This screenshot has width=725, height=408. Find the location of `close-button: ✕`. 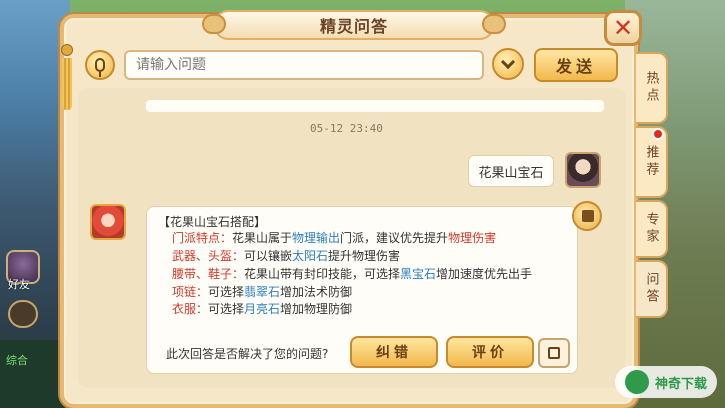

close-button: ✕ is located at coordinates (623, 28).